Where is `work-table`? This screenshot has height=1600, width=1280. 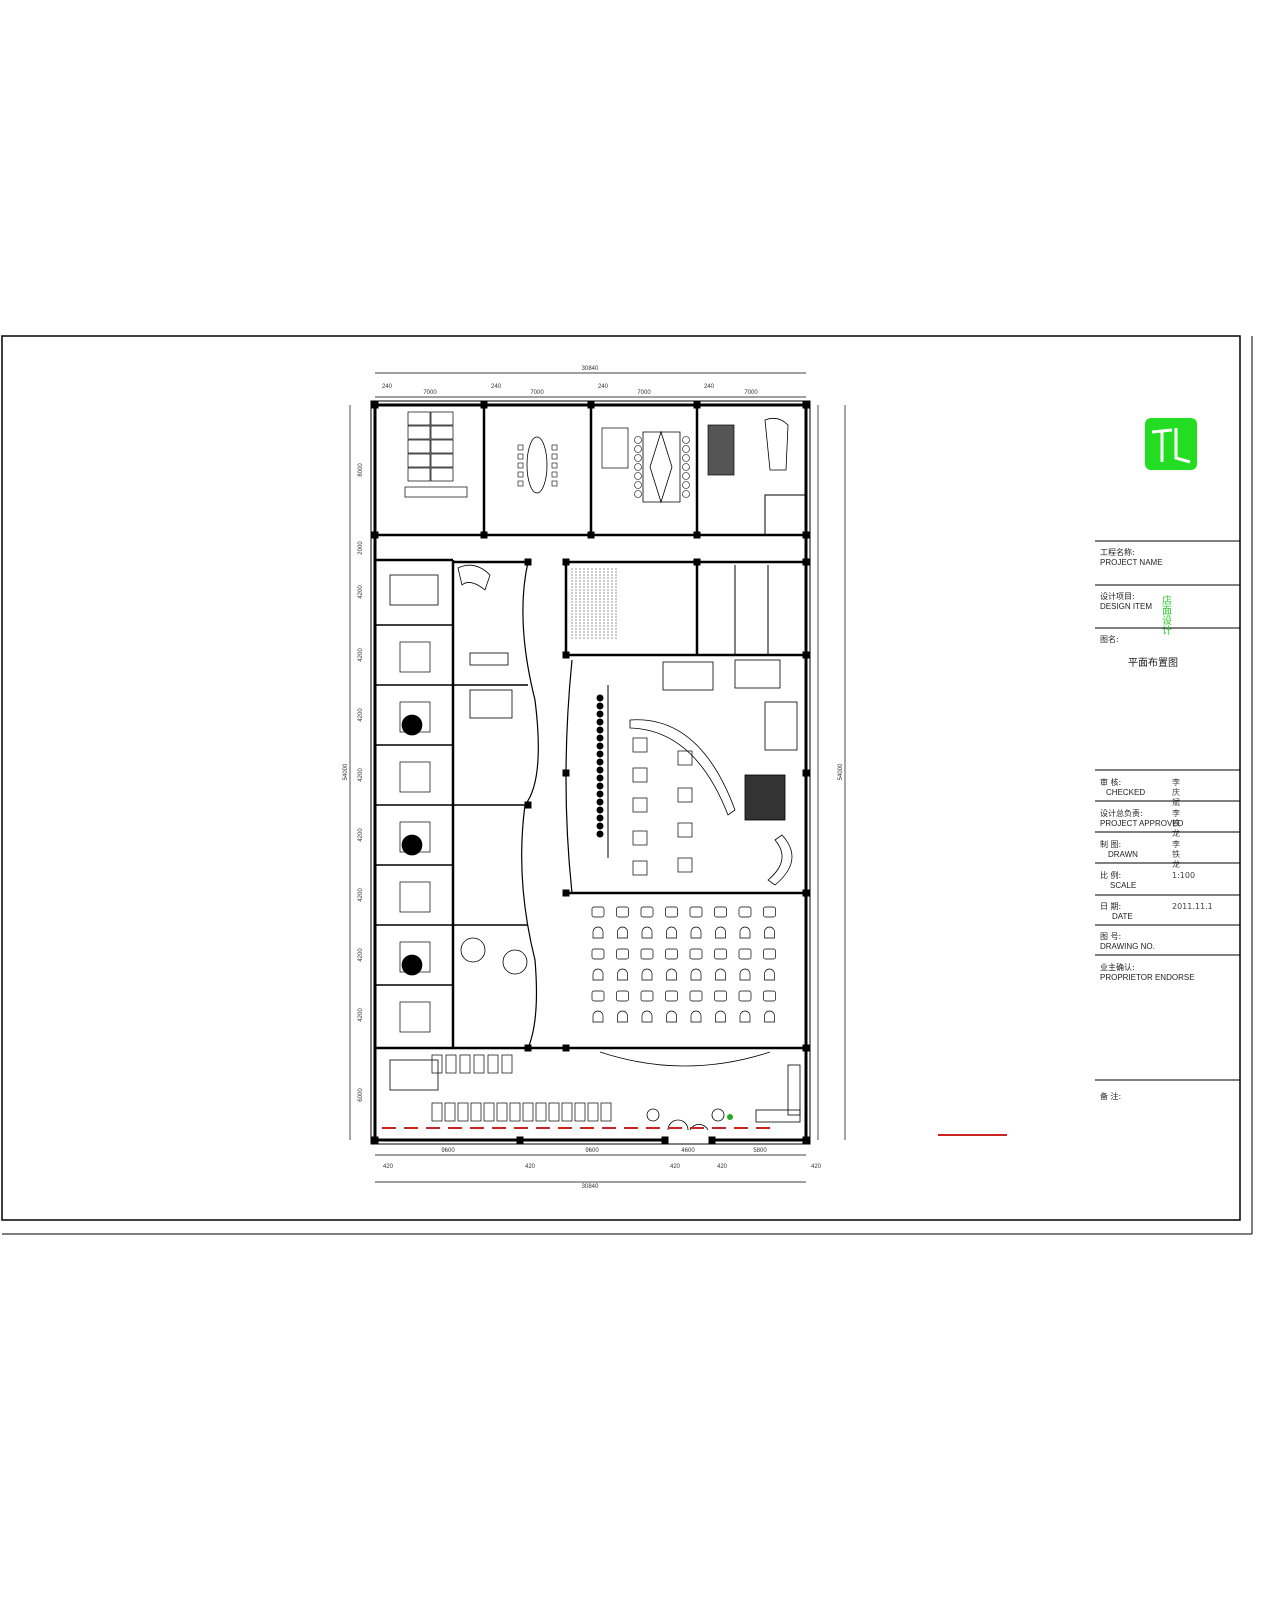 work-table is located at coordinates (615, 448).